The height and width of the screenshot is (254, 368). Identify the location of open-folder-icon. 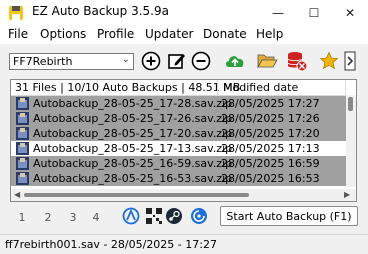
(267, 61).